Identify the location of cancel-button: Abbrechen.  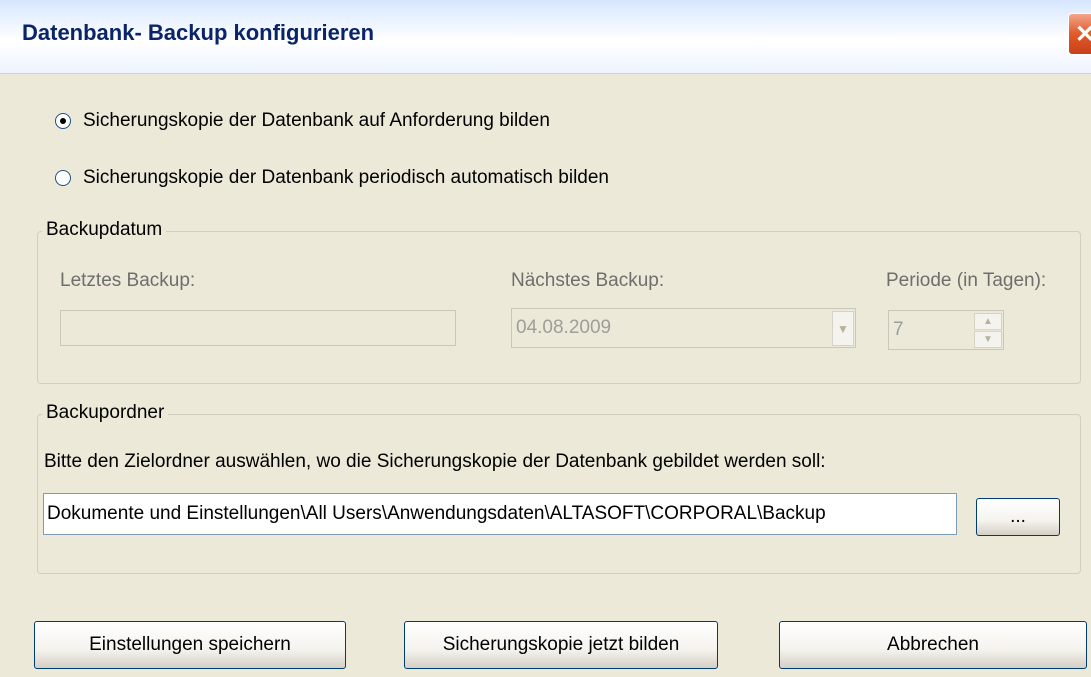
(933, 645).